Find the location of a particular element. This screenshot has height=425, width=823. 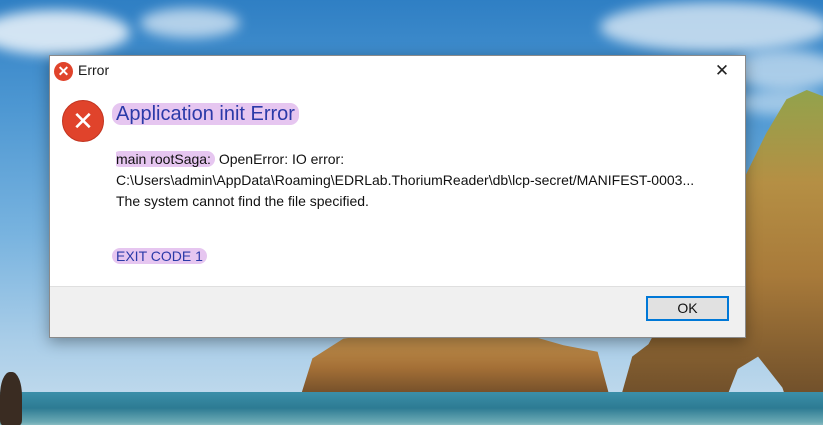

heading-text: Application init Error is located at coordinates (205, 114).